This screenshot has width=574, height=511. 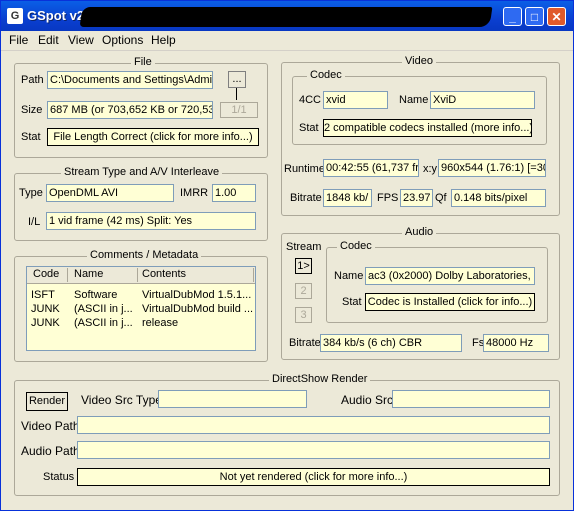 What do you see at coordinates (110, 193) in the screenshot?
I see `type-field: OpenDML AVI` at bounding box center [110, 193].